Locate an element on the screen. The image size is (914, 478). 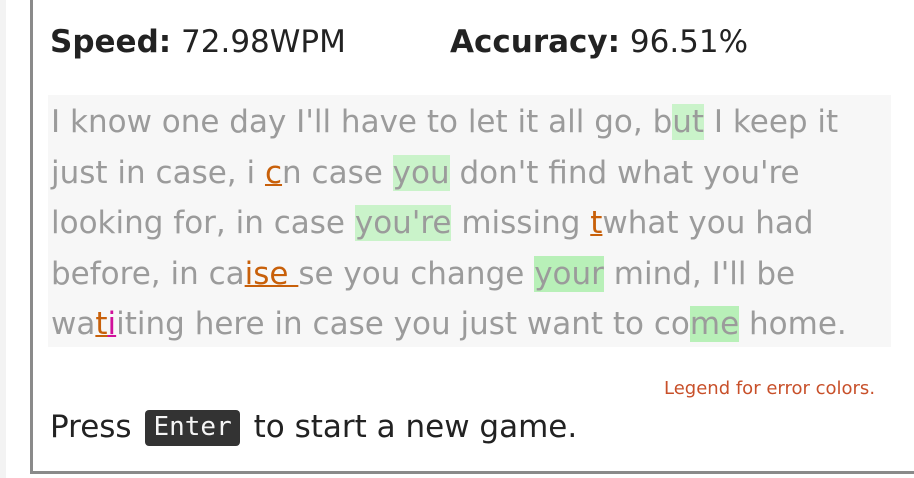
window-left-edge is located at coordinates (3, 239).